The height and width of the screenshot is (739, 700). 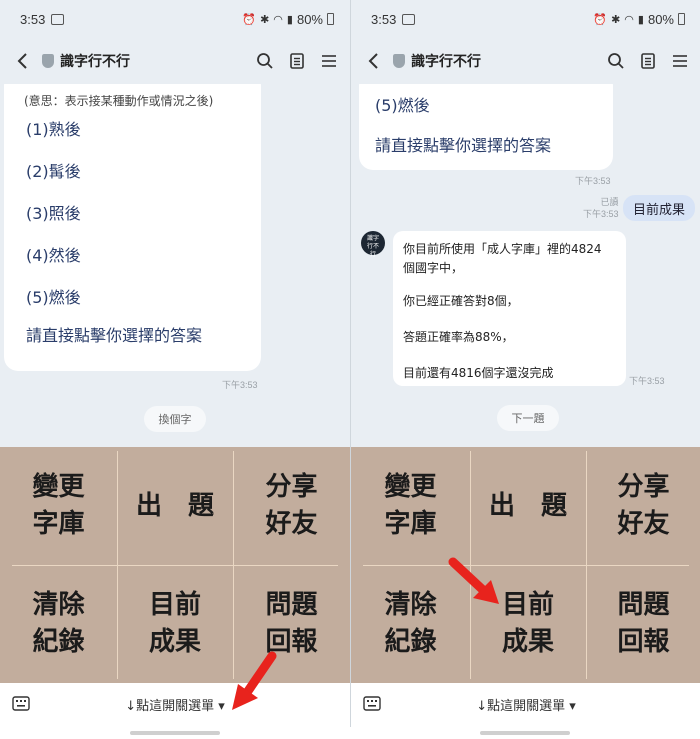 I want to click on result-line-5: 目前還有4816個字還沒完成, so click(x=478, y=373).